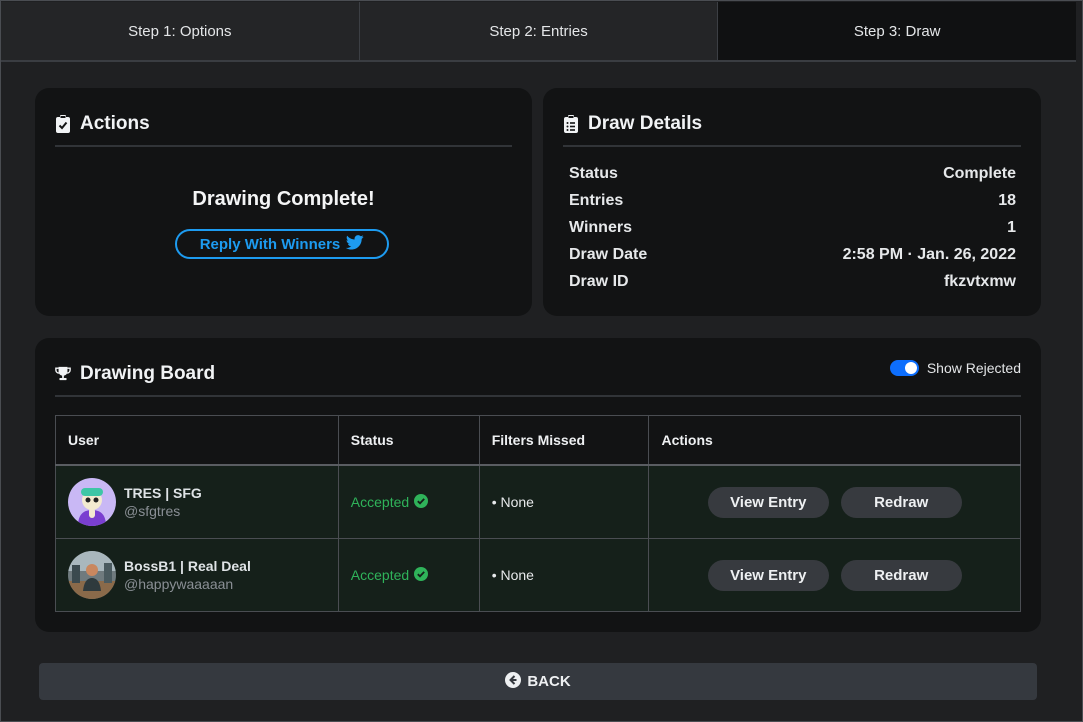 This screenshot has width=1083, height=722. What do you see at coordinates (115, 123) in the screenshot?
I see `actions-title: Actions` at bounding box center [115, 123].